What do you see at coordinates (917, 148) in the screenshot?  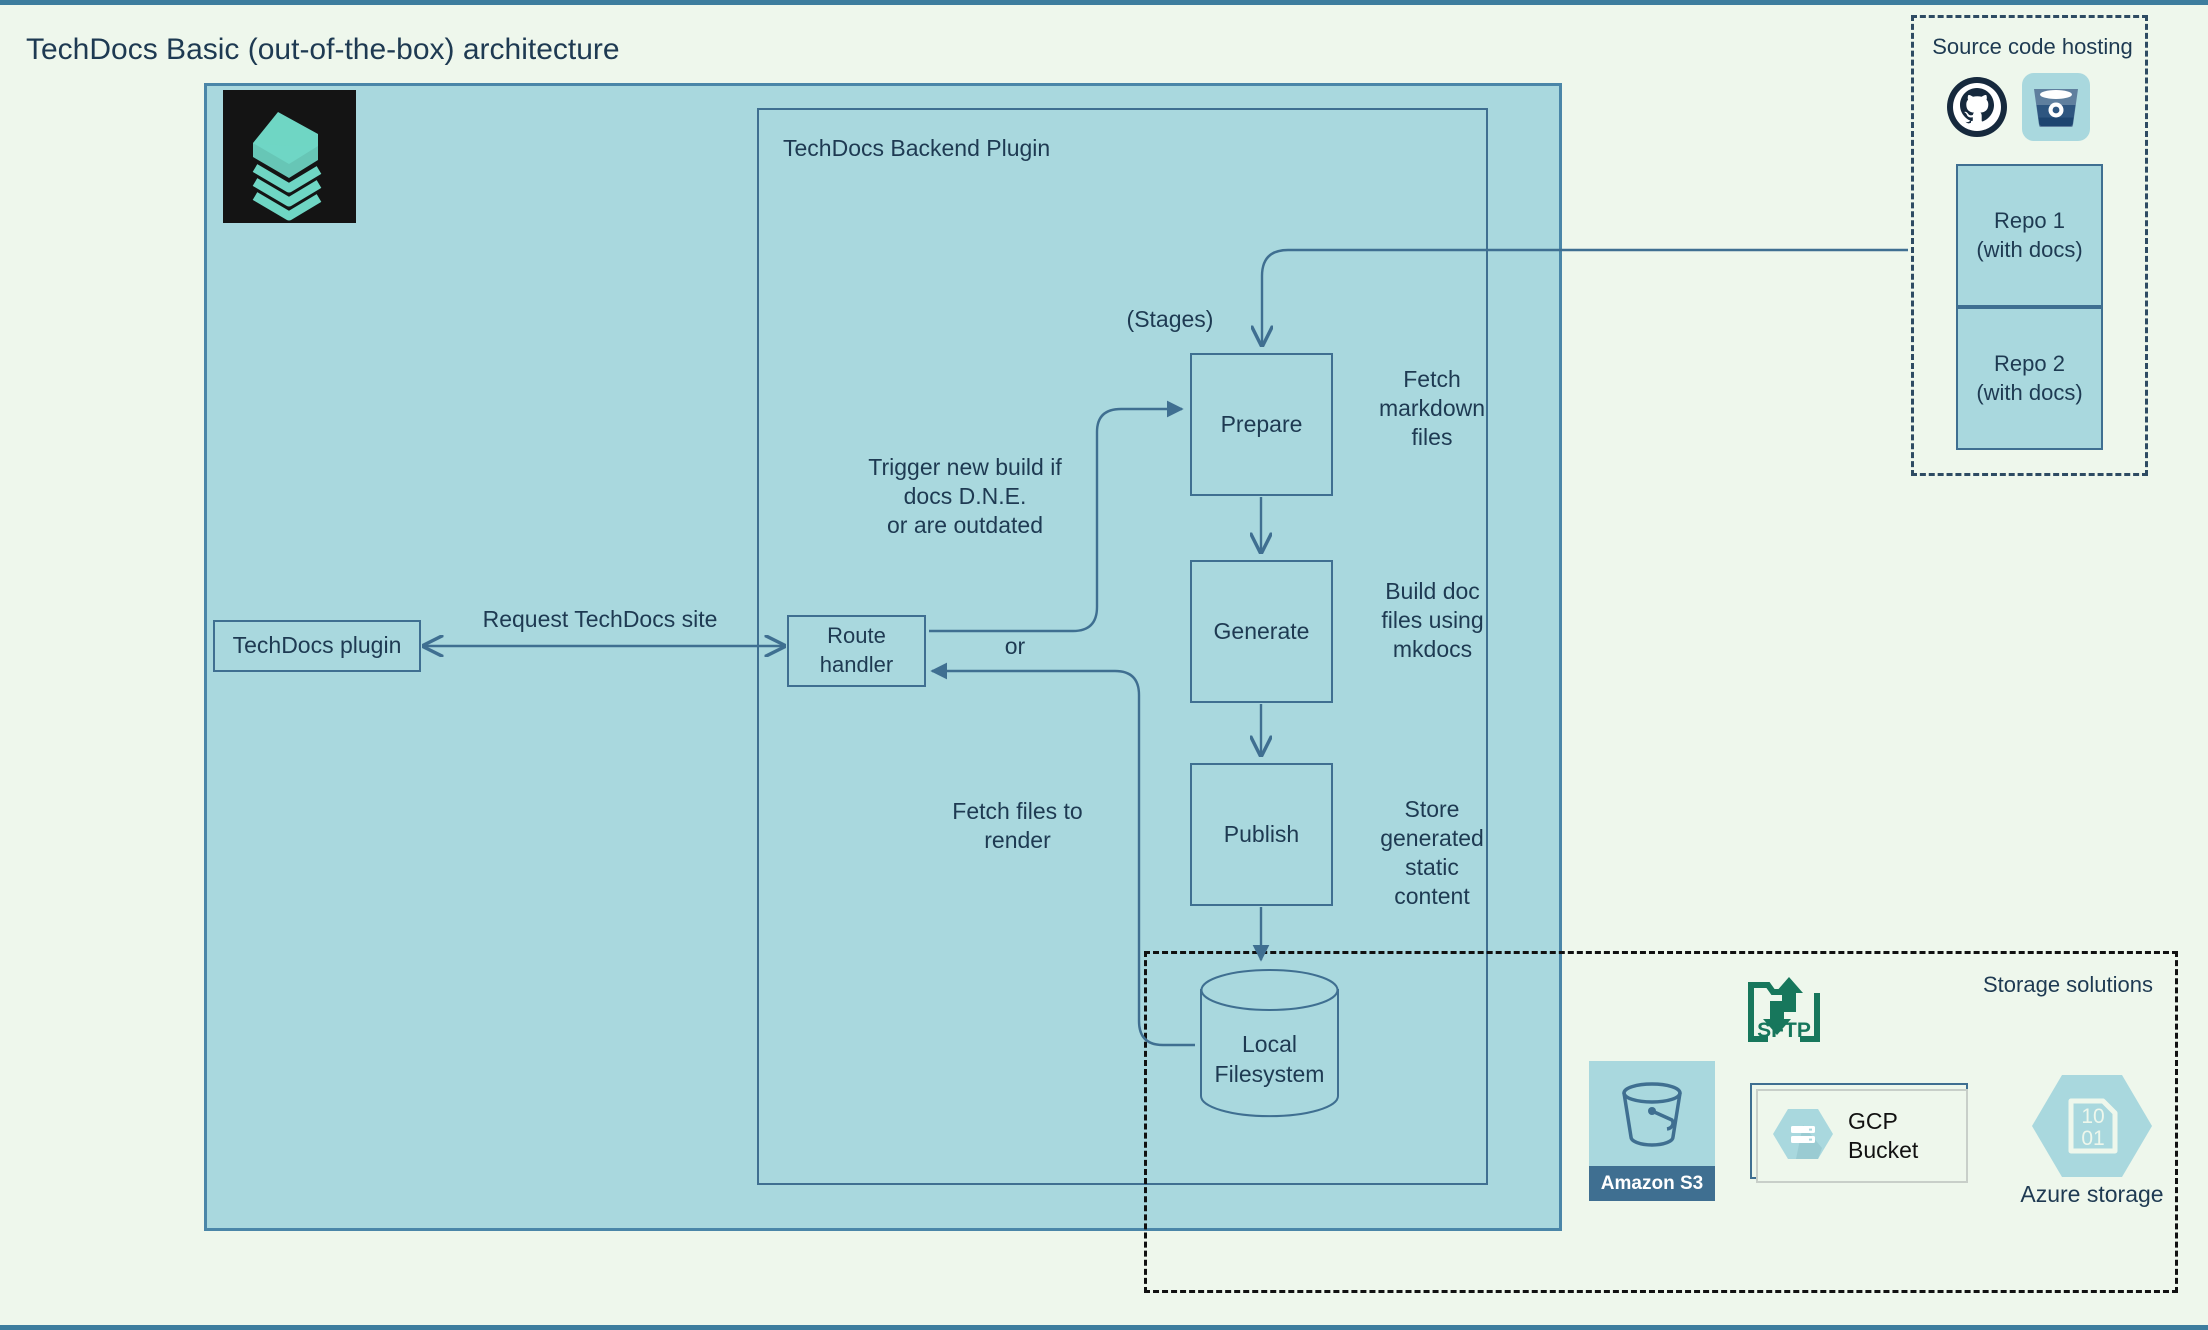 I see `backend-plugin-title: TechDocs Backend Plugin` at bounding box center [917, 148].